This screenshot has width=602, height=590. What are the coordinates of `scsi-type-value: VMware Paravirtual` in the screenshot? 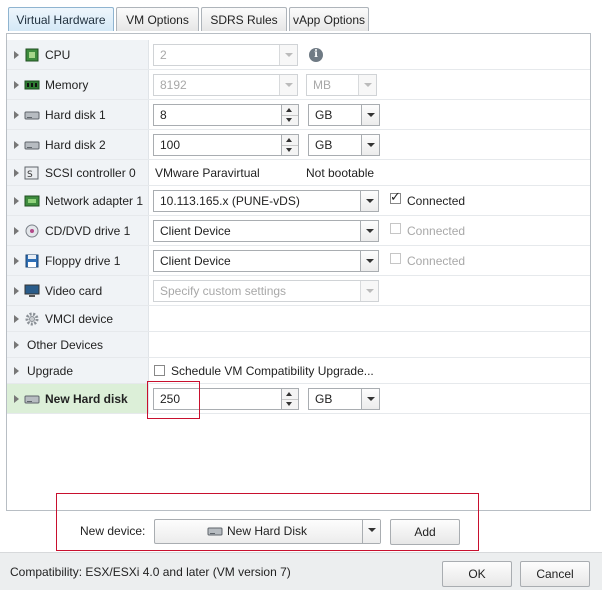 It's located at (207, 172).